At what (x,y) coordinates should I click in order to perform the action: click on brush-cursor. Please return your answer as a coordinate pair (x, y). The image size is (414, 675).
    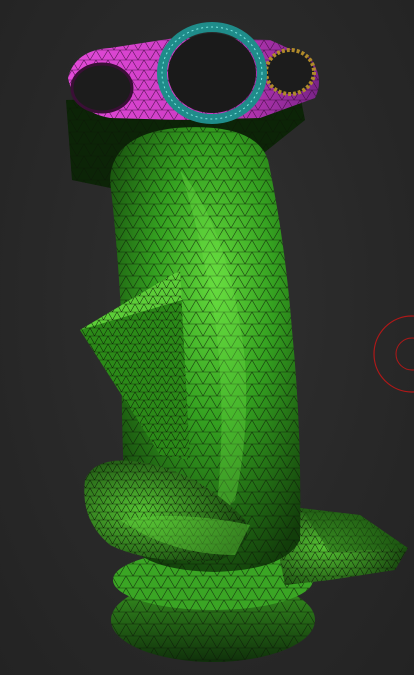
    Looking at the image, I should click on (393, 354).